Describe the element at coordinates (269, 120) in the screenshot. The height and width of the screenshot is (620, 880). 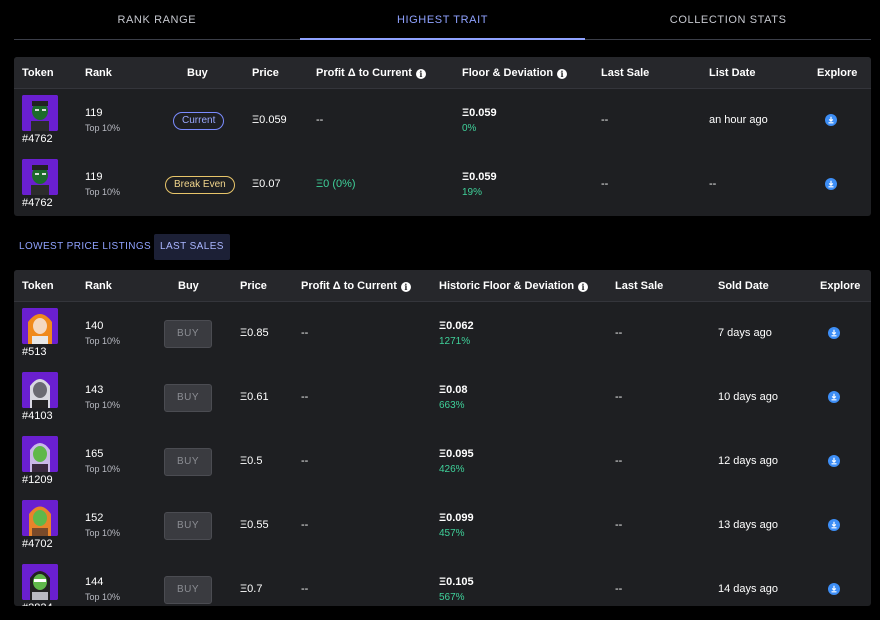
I see `price-value: Ξ0.059` at that location.